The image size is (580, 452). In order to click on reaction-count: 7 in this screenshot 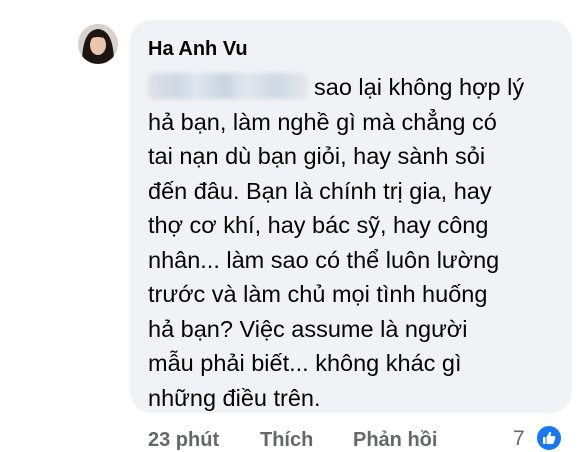, I will do `click(519, 439)`.